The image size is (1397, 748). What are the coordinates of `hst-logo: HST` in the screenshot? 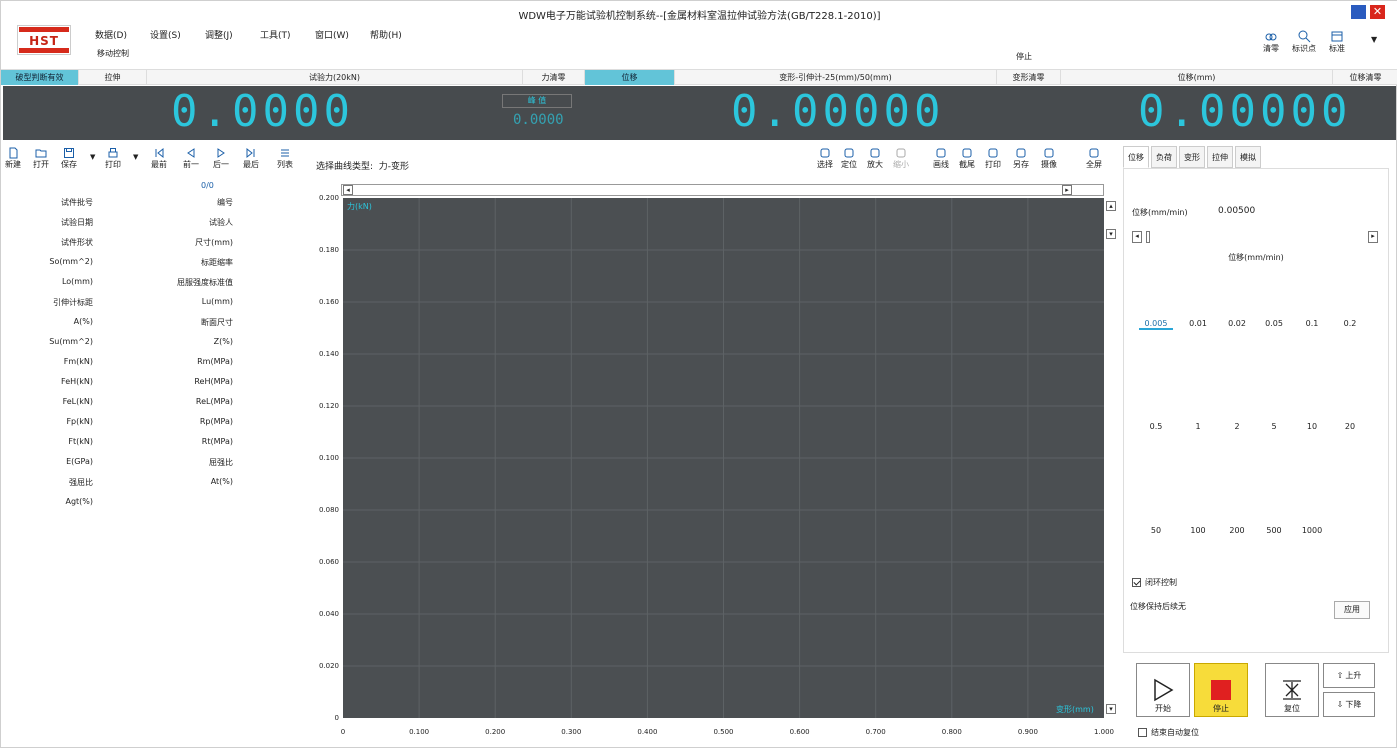 It's located at (44, 40).